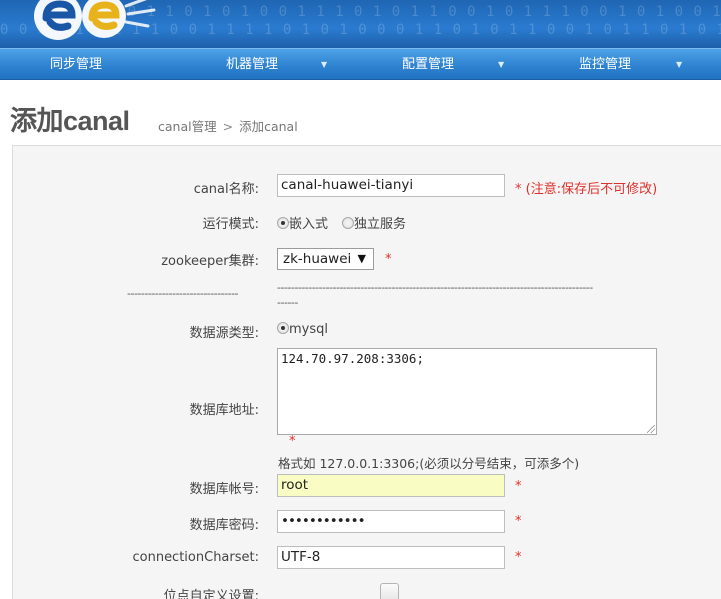  I want to click on main-nav: 同步管理 机器管理 ▼ 配置管理 ▼ 监控管理 ▼, so click(360, 64).